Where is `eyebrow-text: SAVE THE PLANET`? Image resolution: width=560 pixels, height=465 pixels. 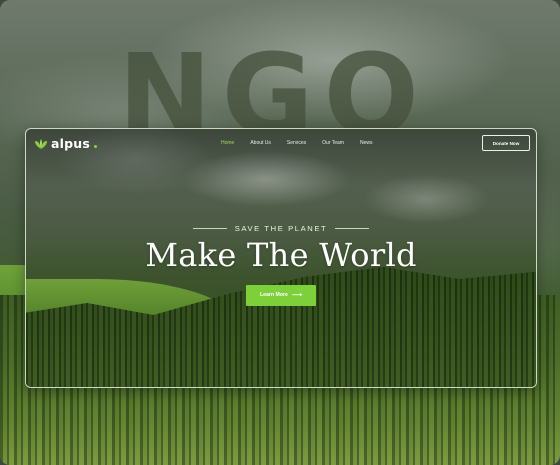 eyebrow-text: SAVE THE PLANET is located at coordinates (281, 228).